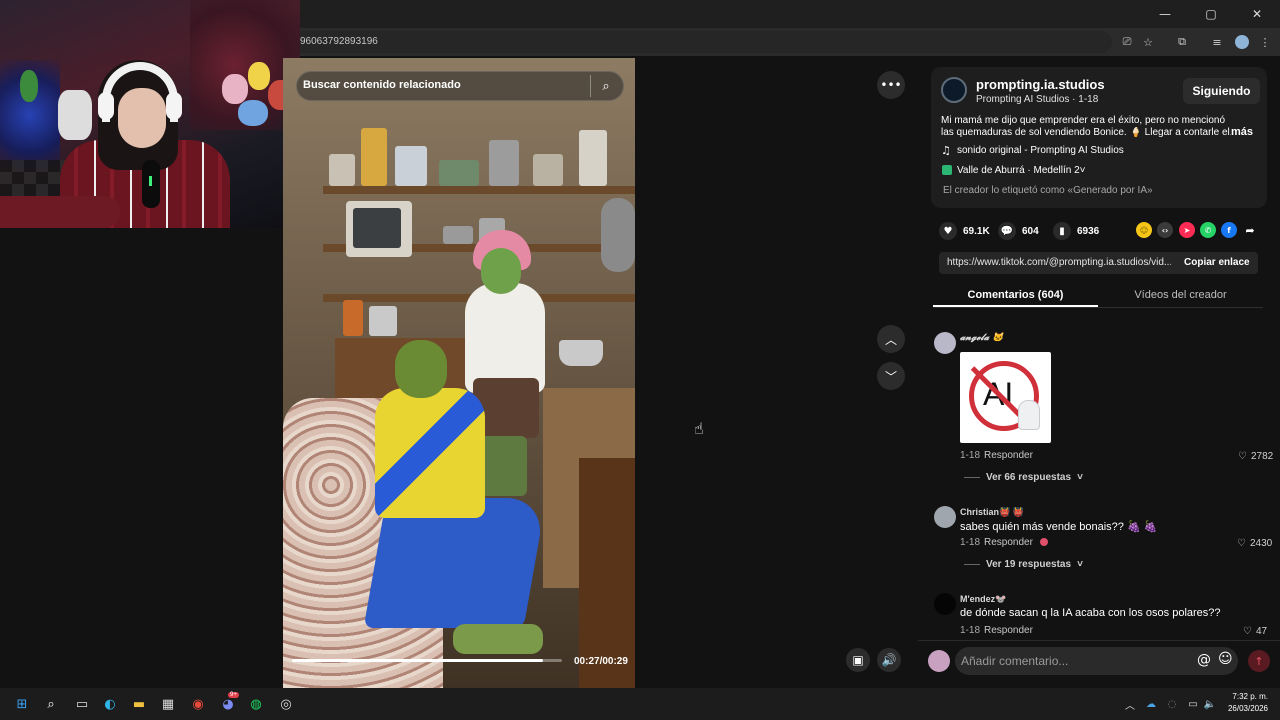  I want to click on tab-creator-videos: Vídeos del creador, so click(1180, 295).